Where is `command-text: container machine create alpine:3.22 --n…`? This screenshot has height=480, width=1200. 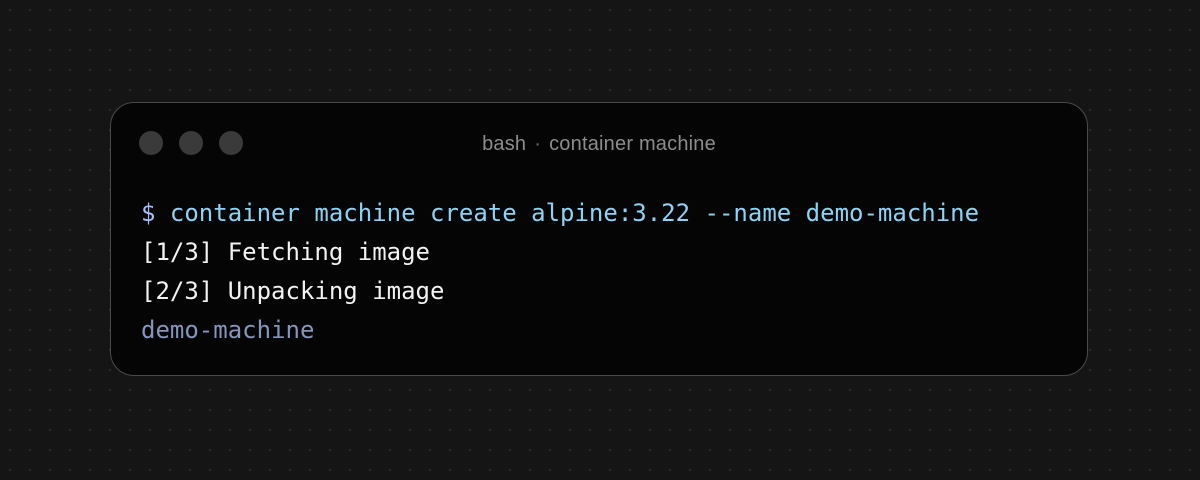 command-text: container machine create alpine:3.22 --n… is located at coordinates (574, 213).